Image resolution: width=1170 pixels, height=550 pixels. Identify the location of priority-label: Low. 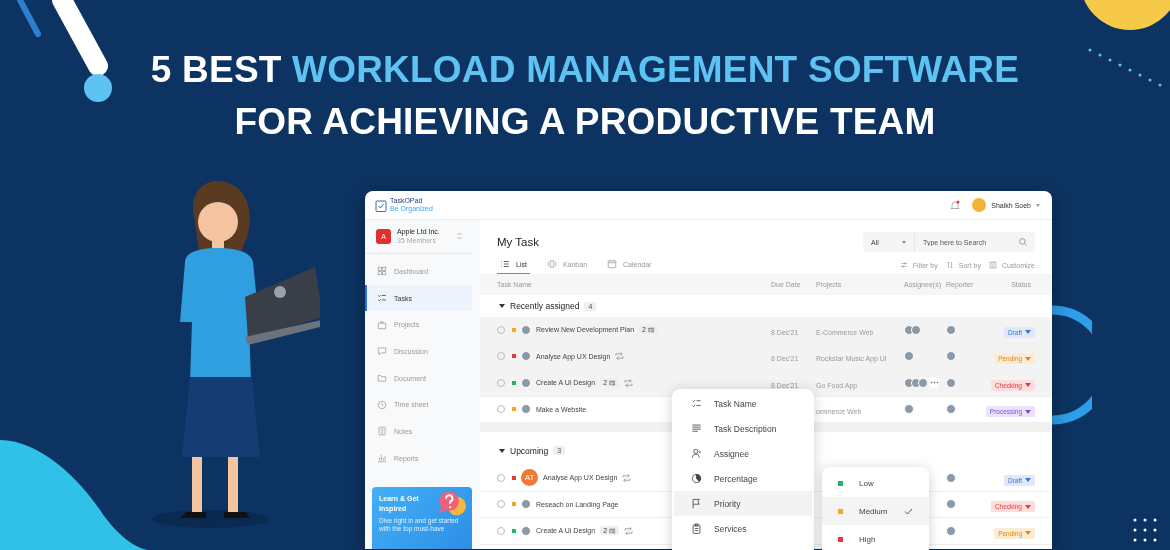
(867, 483).